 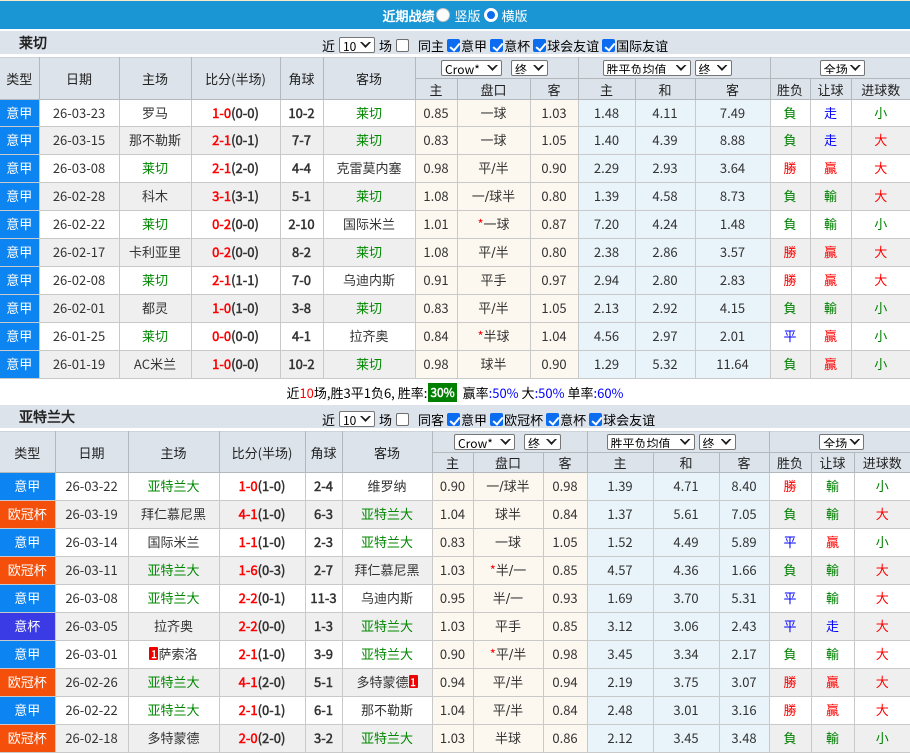 I want to click on away-team-cell: 多特蒙德 1, so click(x=387, y=682).